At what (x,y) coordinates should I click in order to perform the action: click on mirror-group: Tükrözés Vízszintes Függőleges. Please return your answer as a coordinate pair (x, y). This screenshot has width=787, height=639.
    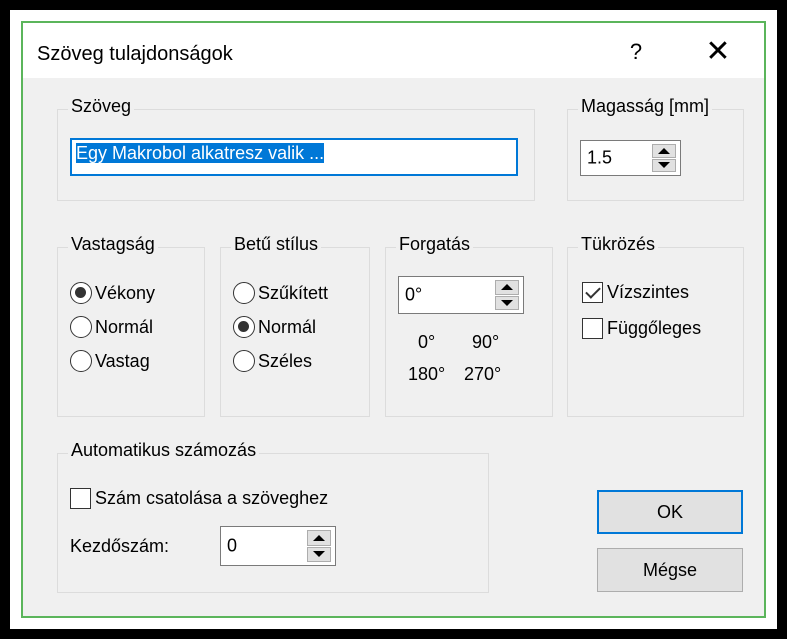
    Looking at the image, I should click on (655, 325).